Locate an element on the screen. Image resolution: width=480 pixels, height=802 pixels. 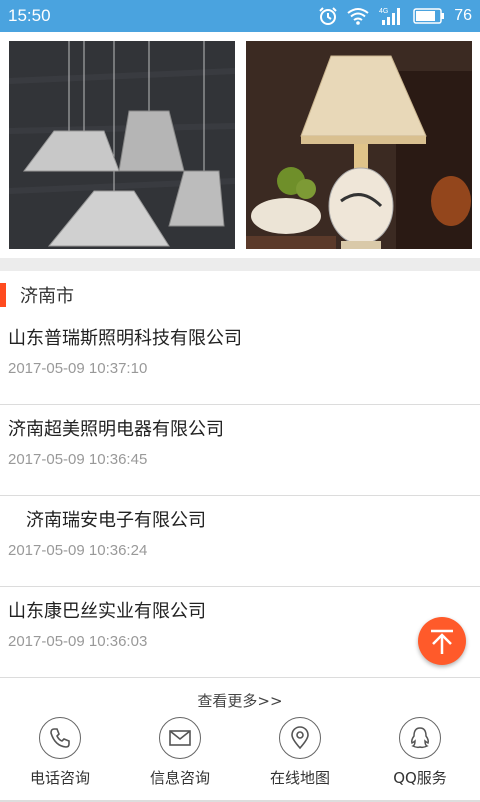
pendant-lamps-image is located at coordinates (122, 145).